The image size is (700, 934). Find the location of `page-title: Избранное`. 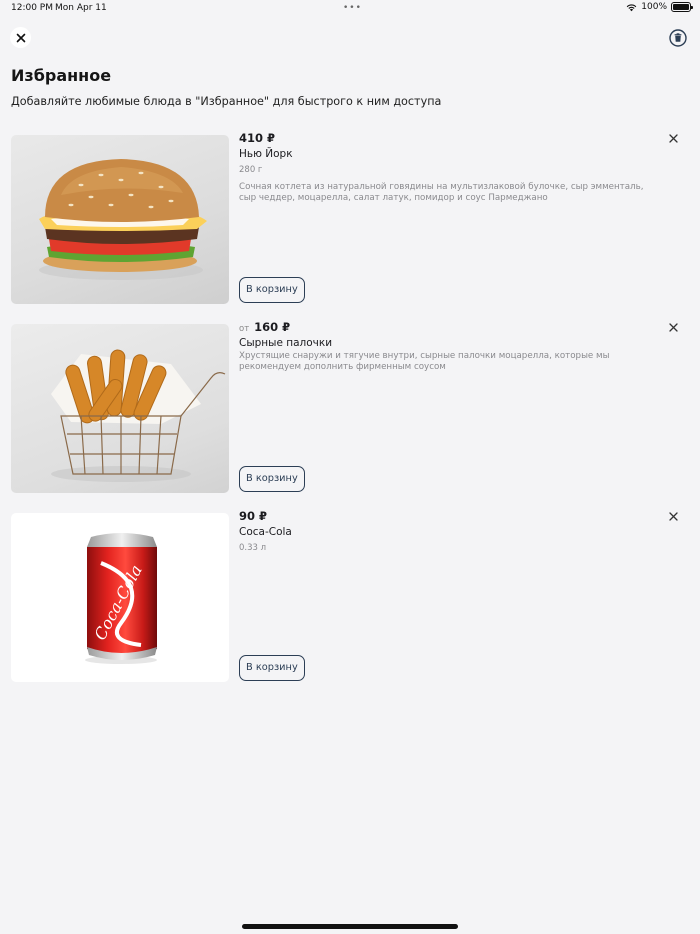

page-title: Избранное is located at coordinates (61, 75).